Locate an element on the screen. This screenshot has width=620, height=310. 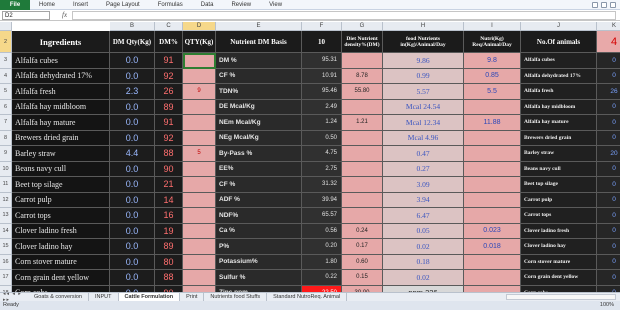
diet-density-cell: 0.24 is located at coordinates (362, 231).